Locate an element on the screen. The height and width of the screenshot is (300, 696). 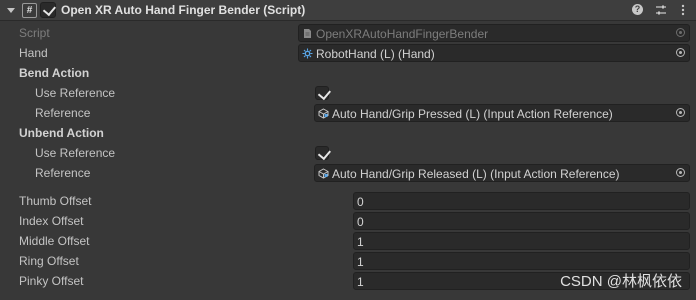
bend-use-reference-checkbox is located at coordinates (323, 93).